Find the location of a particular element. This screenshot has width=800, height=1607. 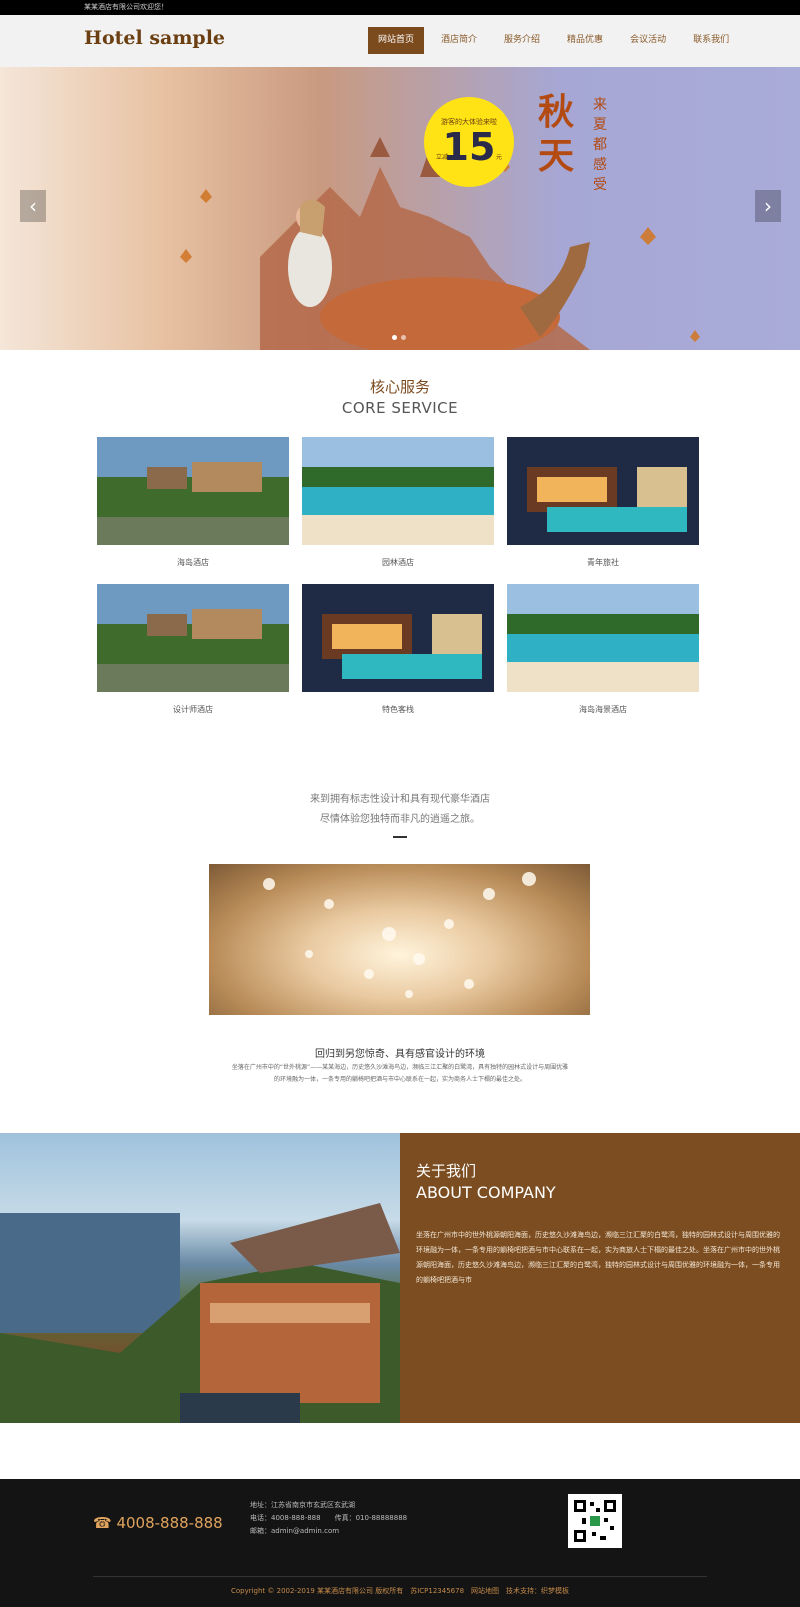

service-caption: 设计师酒店 is located at coordinates (193, 709).